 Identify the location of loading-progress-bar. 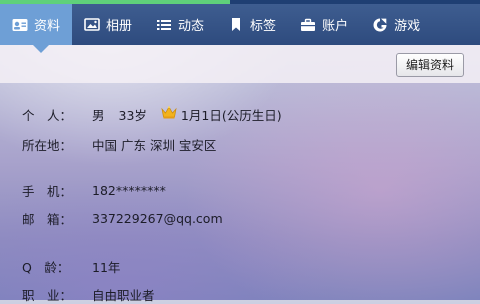
(240, 2).